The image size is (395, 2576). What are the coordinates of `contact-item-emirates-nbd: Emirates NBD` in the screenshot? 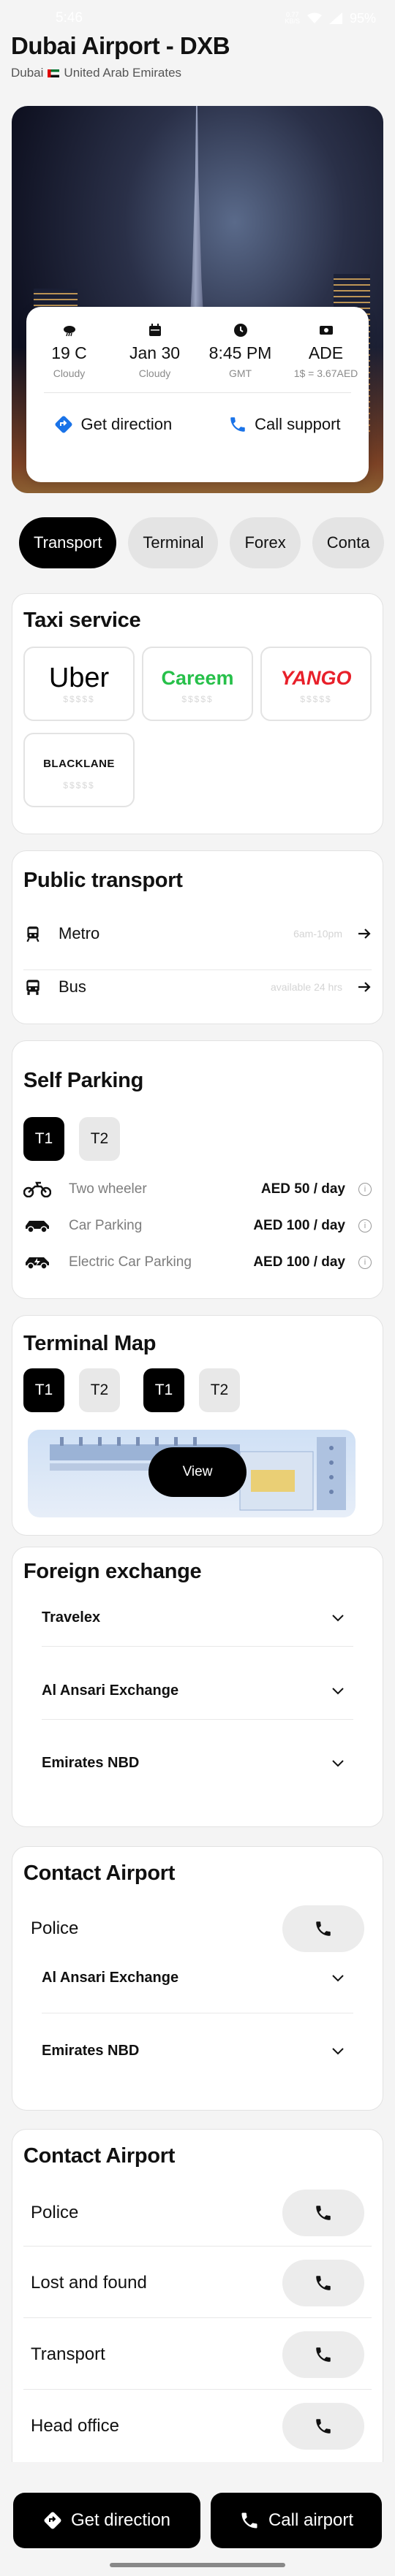 It's located at (197, 2051).